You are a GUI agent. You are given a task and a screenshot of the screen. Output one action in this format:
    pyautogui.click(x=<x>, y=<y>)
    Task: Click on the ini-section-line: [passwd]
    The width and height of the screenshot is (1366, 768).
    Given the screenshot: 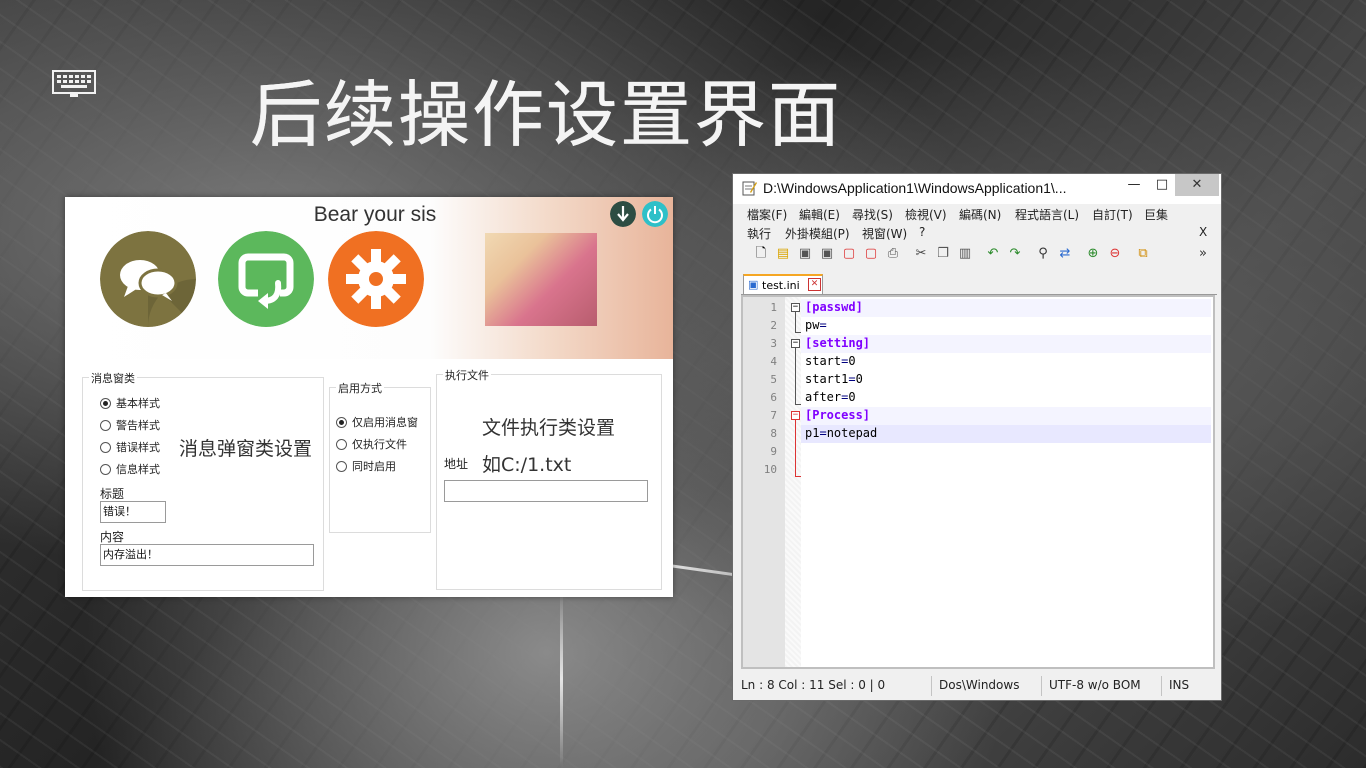 What is the action you would take?
    pyautogui.click(x=834, y=307)
    